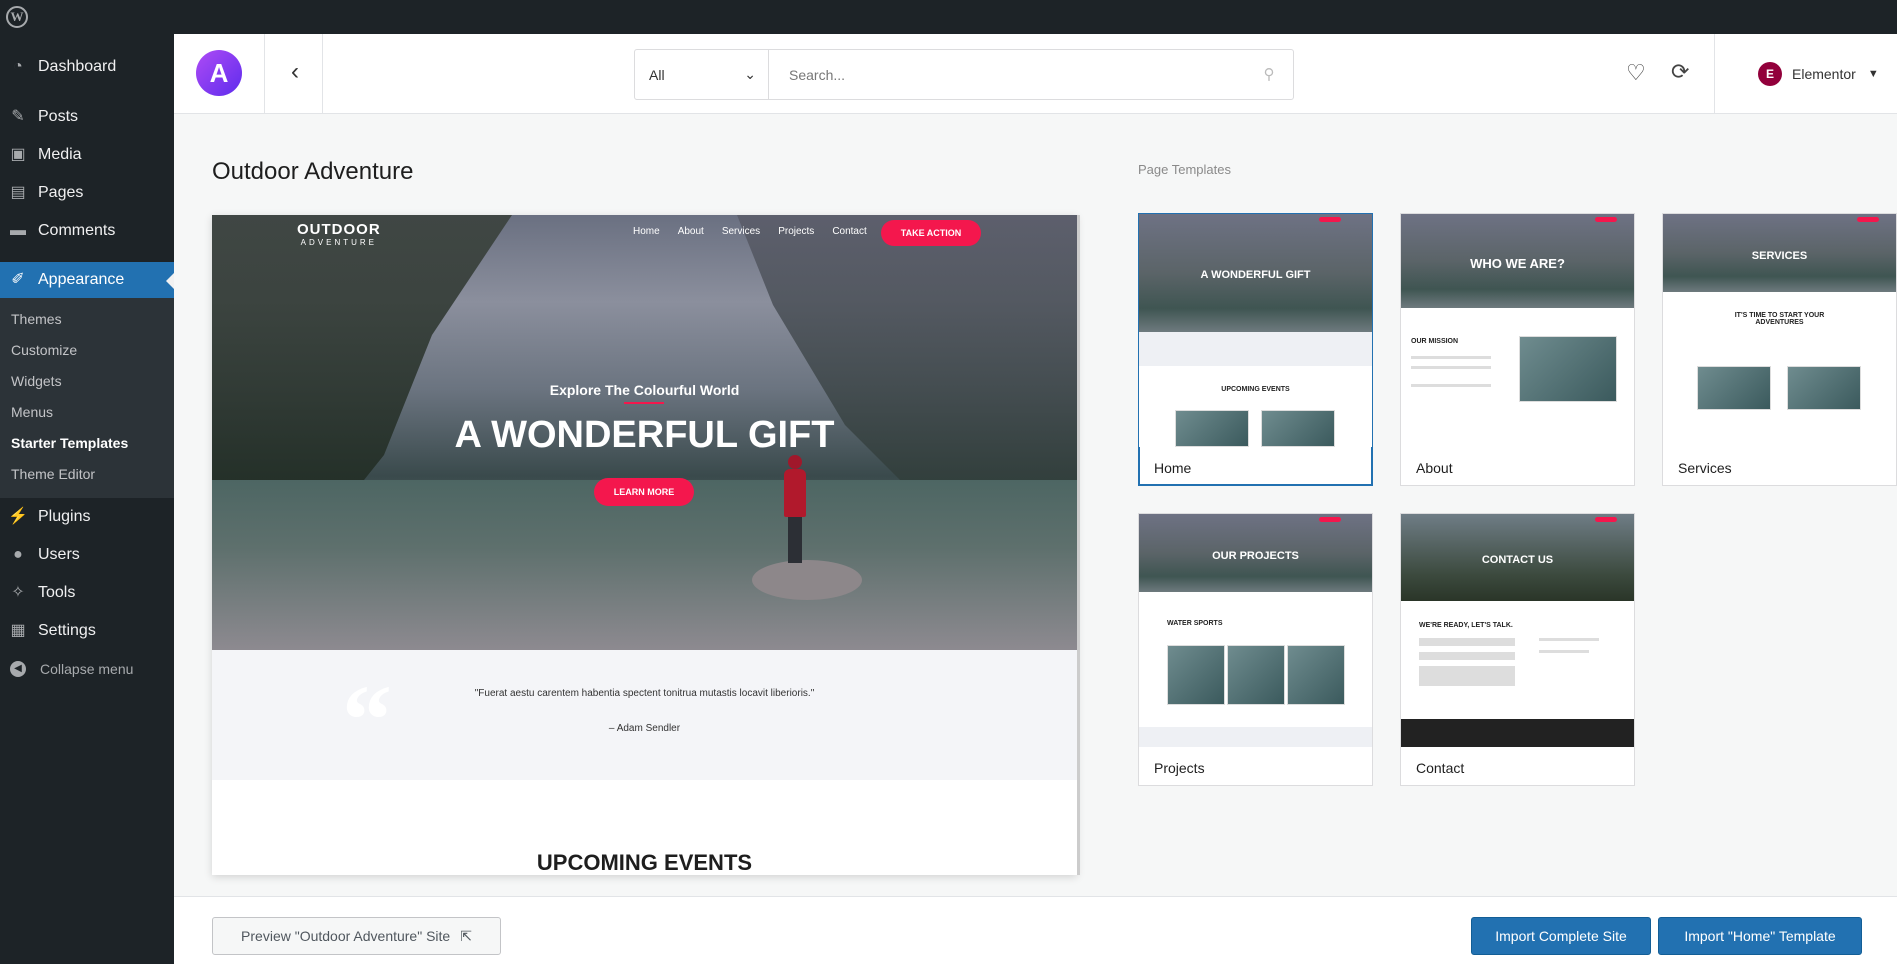  I want to click on submenu-item-menus: Menus, so click(87, 412).